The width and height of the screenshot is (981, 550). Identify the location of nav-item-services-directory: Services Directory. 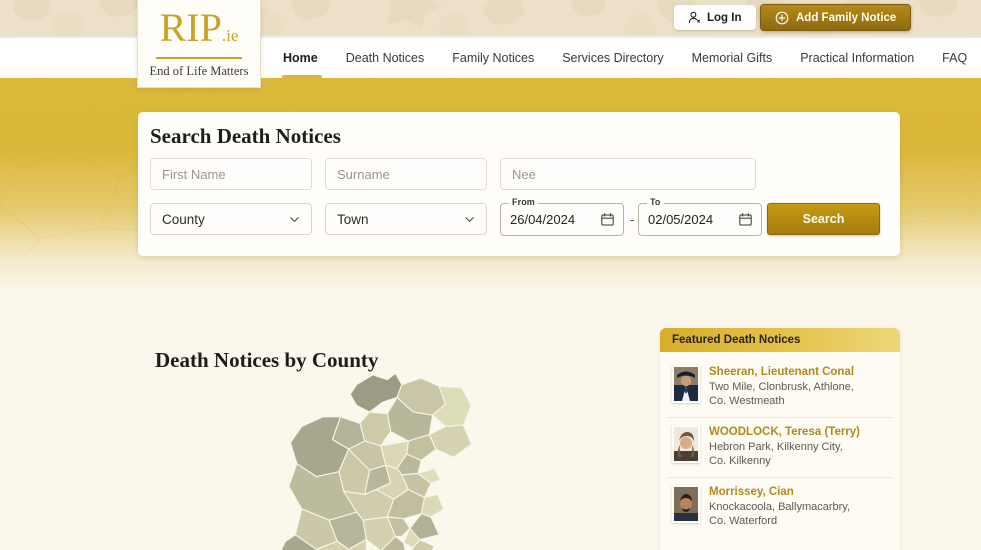
(612, 58).